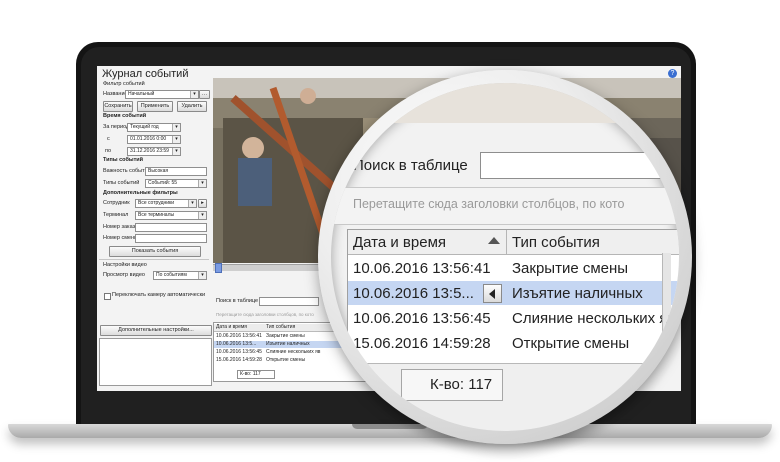 The width and height of the screenshot is (780, 462). I want to click on order-label: Номер заказа, so click(121, 227).